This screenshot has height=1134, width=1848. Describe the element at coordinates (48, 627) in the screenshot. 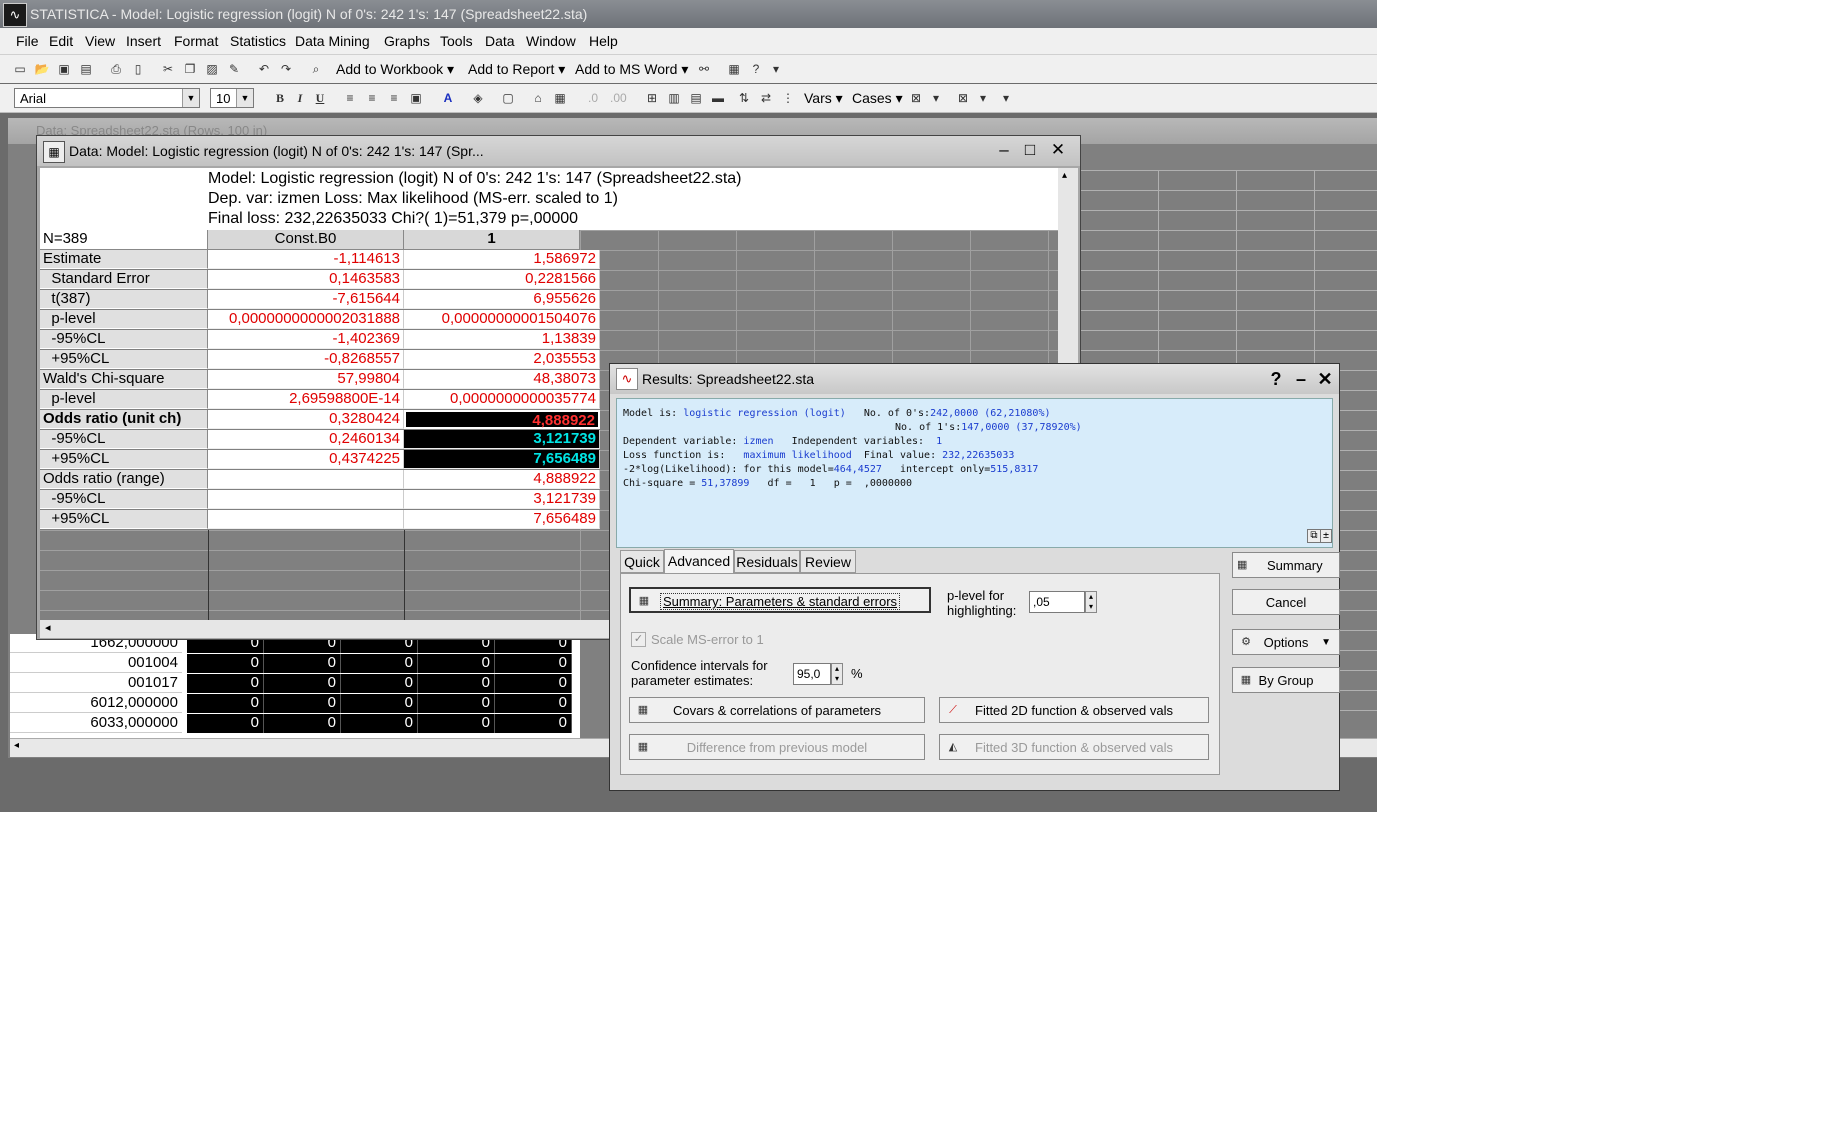

I see `scroll-left-icon: ◂` at that location.